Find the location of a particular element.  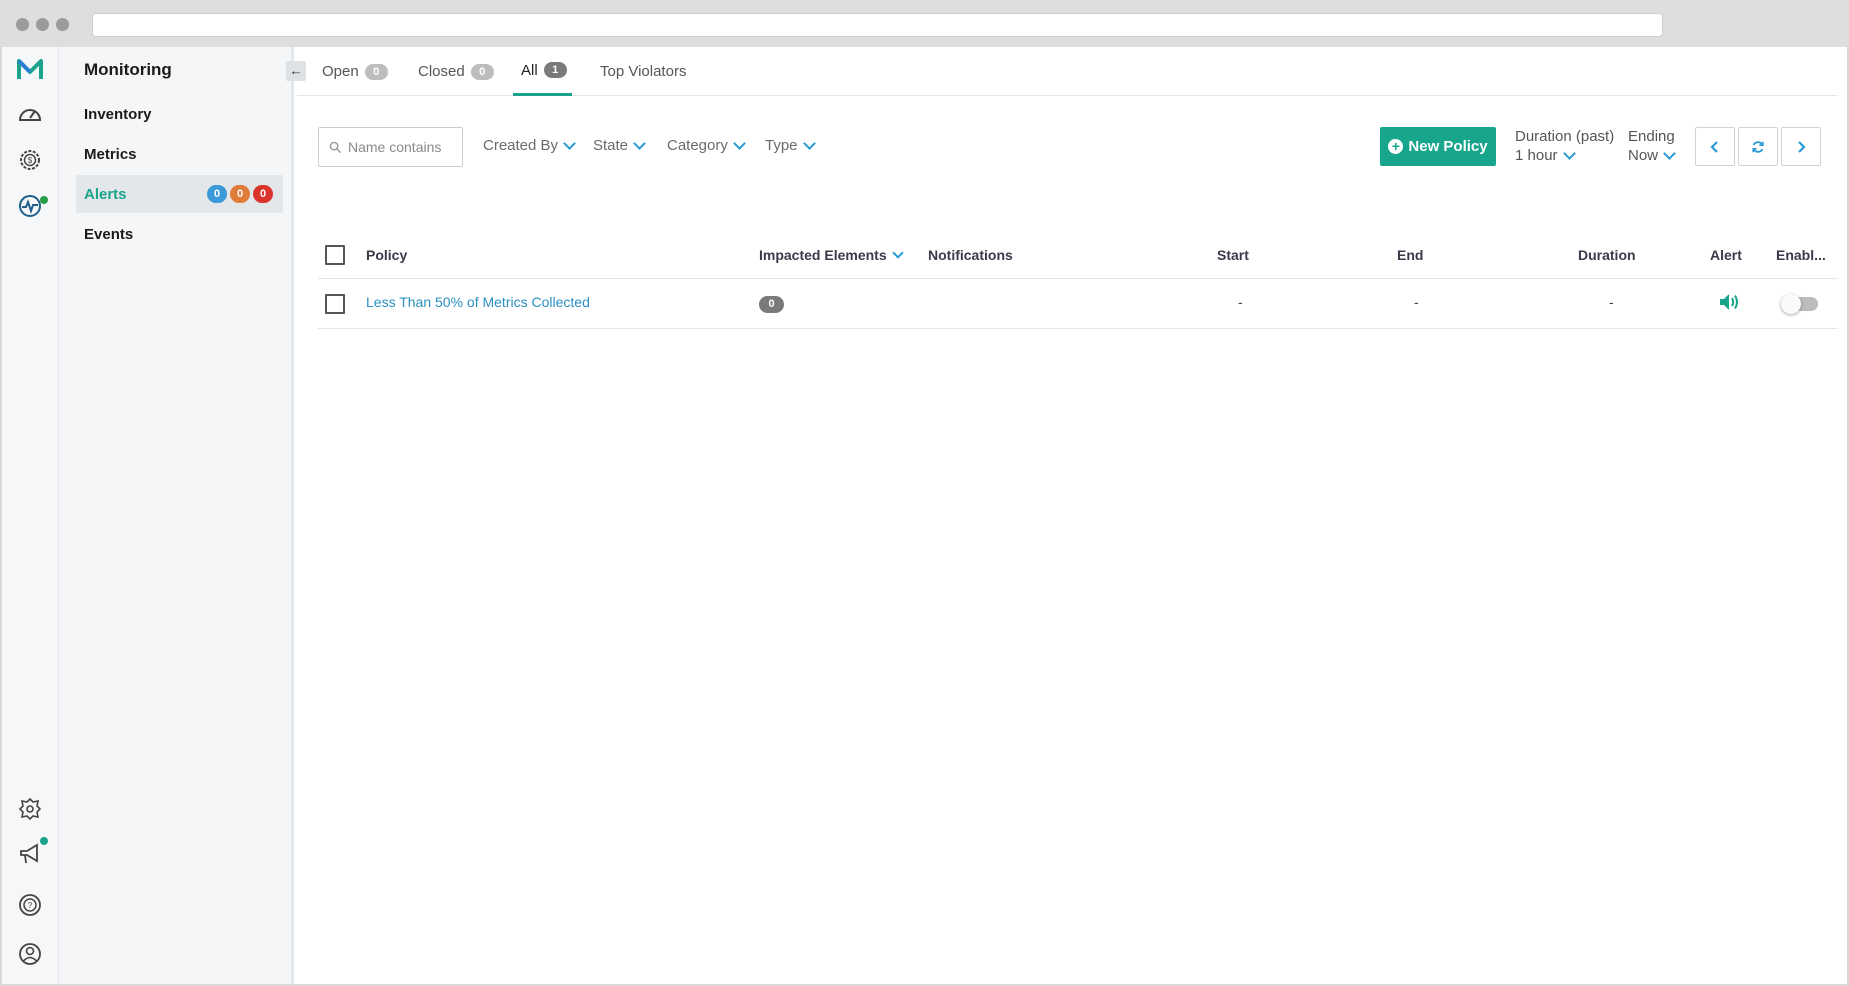

filter-label: Created By is located at coordinates (521, 145).